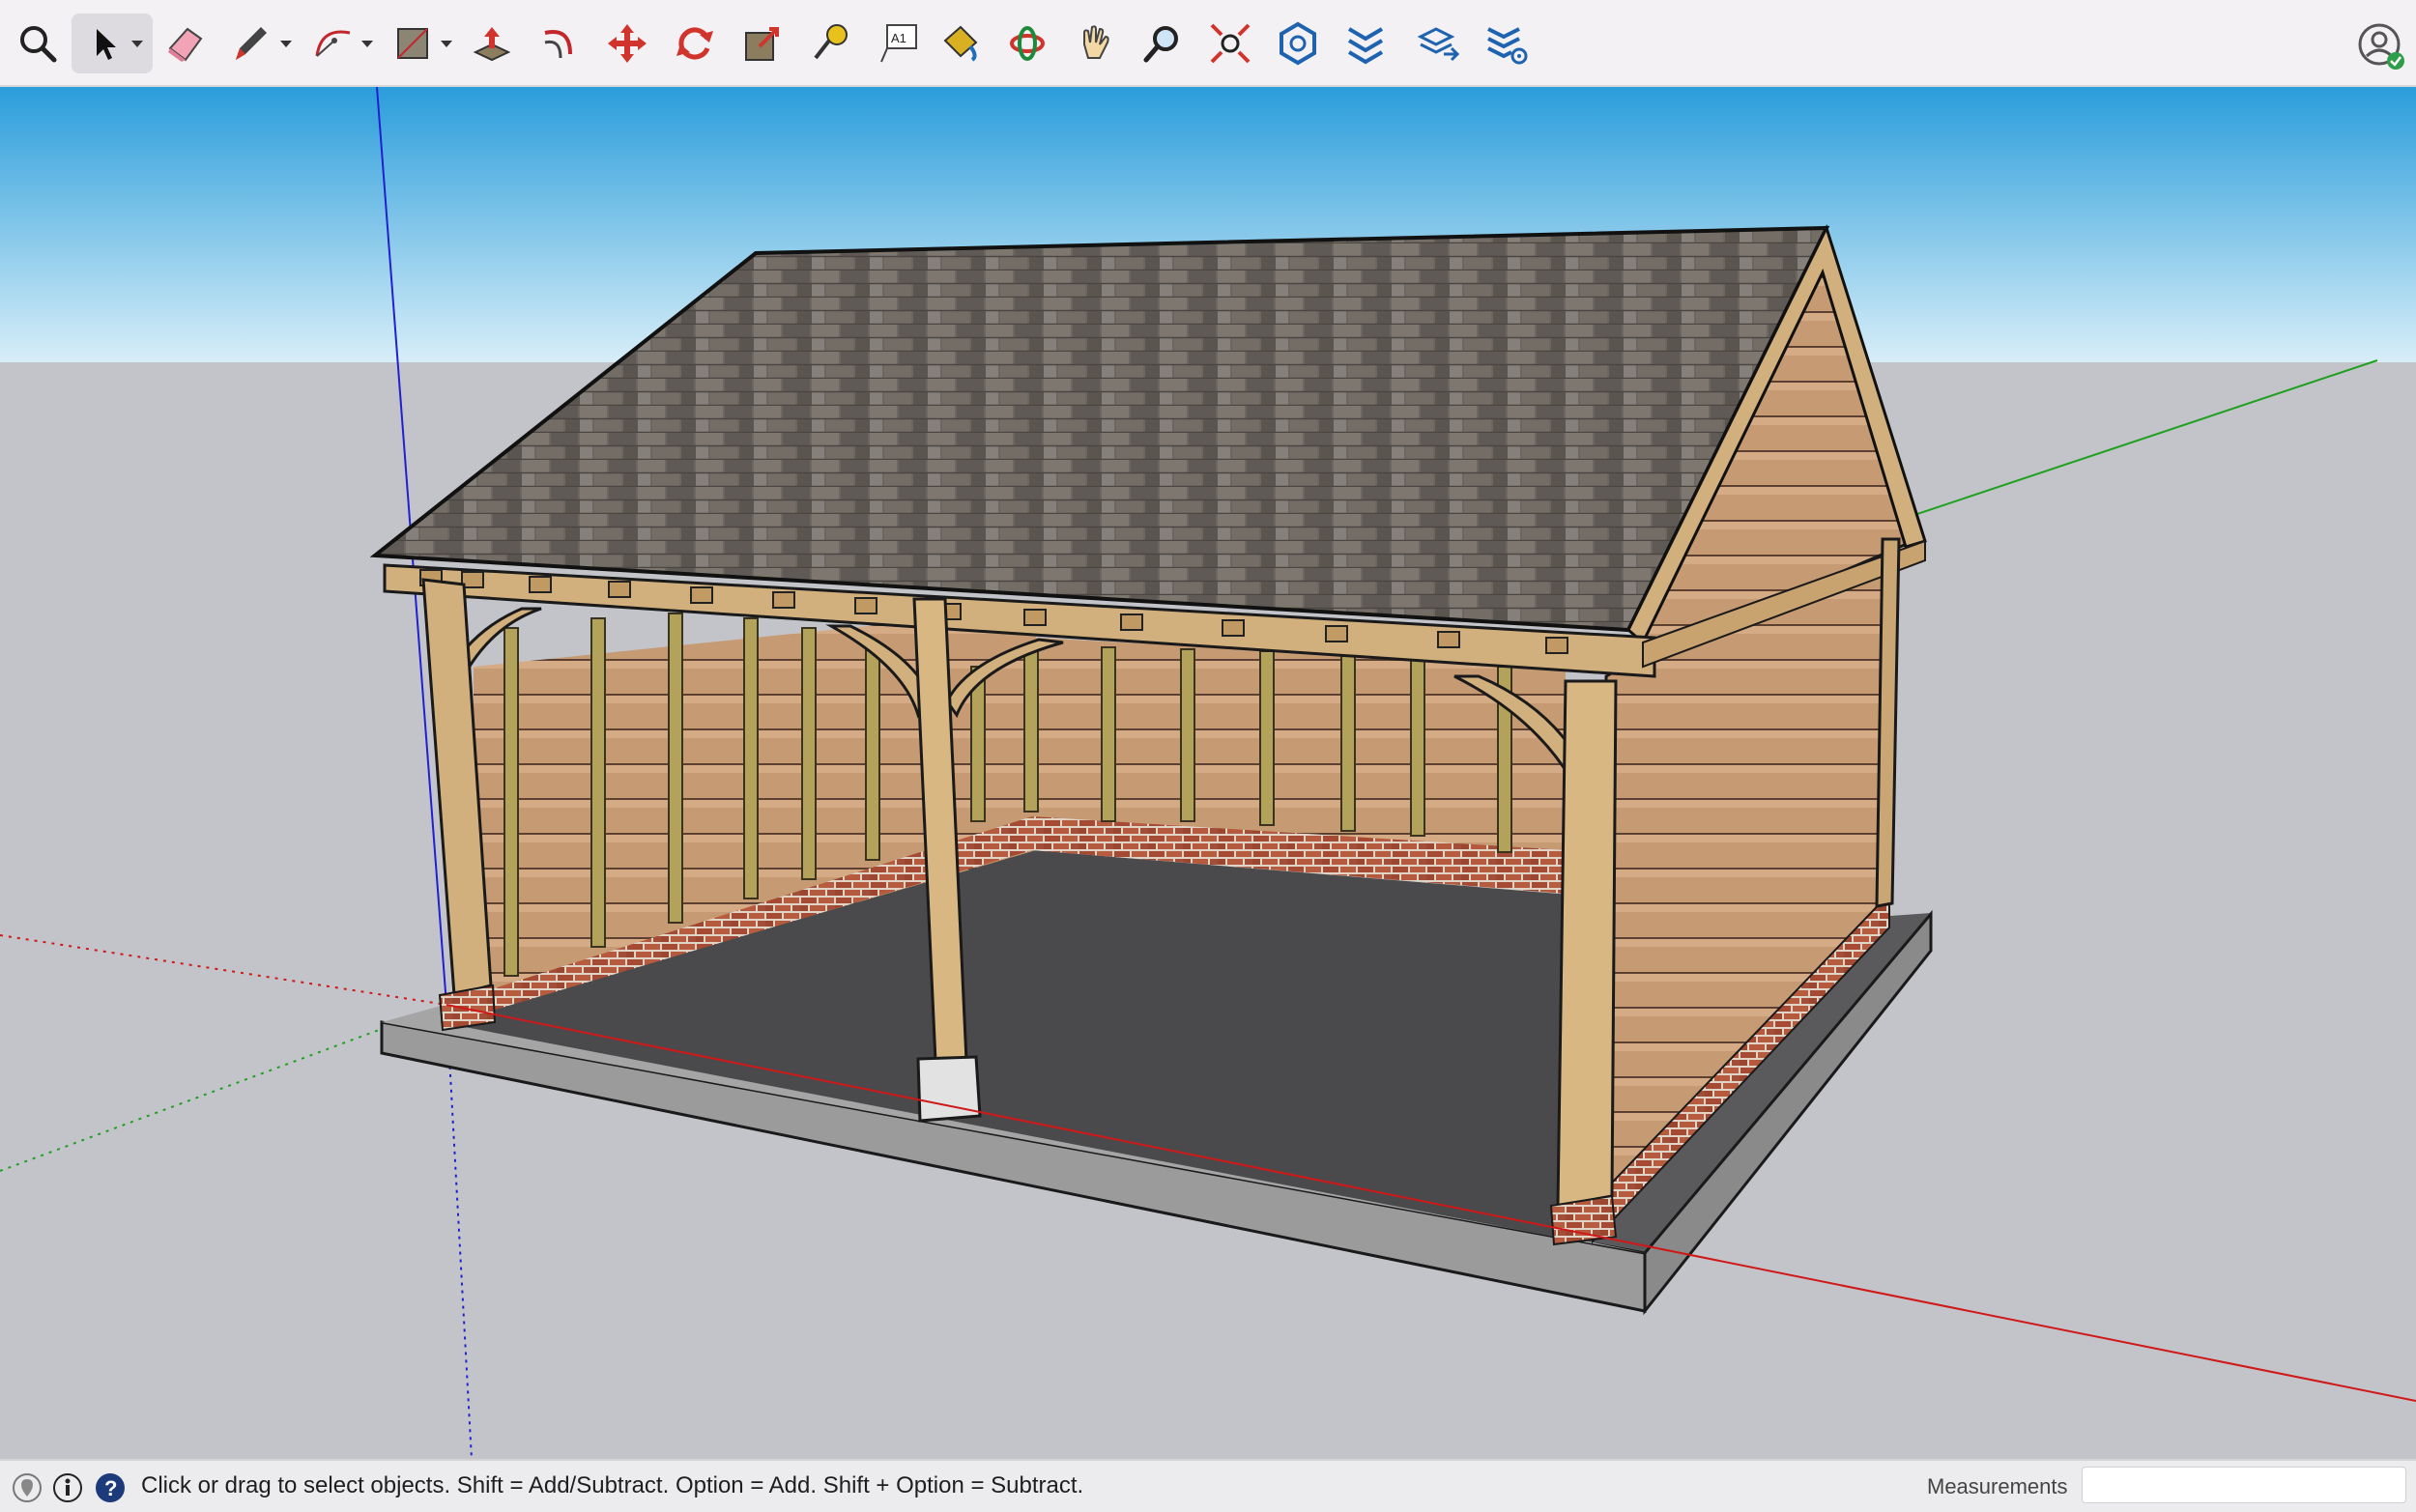 The height and width of the screenshot is (1512, 2416). I want to click on orbit-tool-button, so click(1027, 43).